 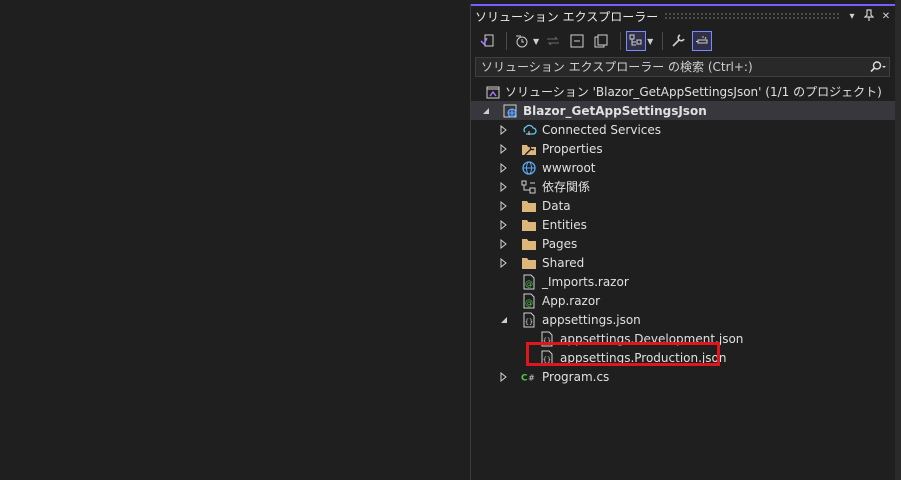 I want to click on titlebar-grip, so click(x=751, y=16).